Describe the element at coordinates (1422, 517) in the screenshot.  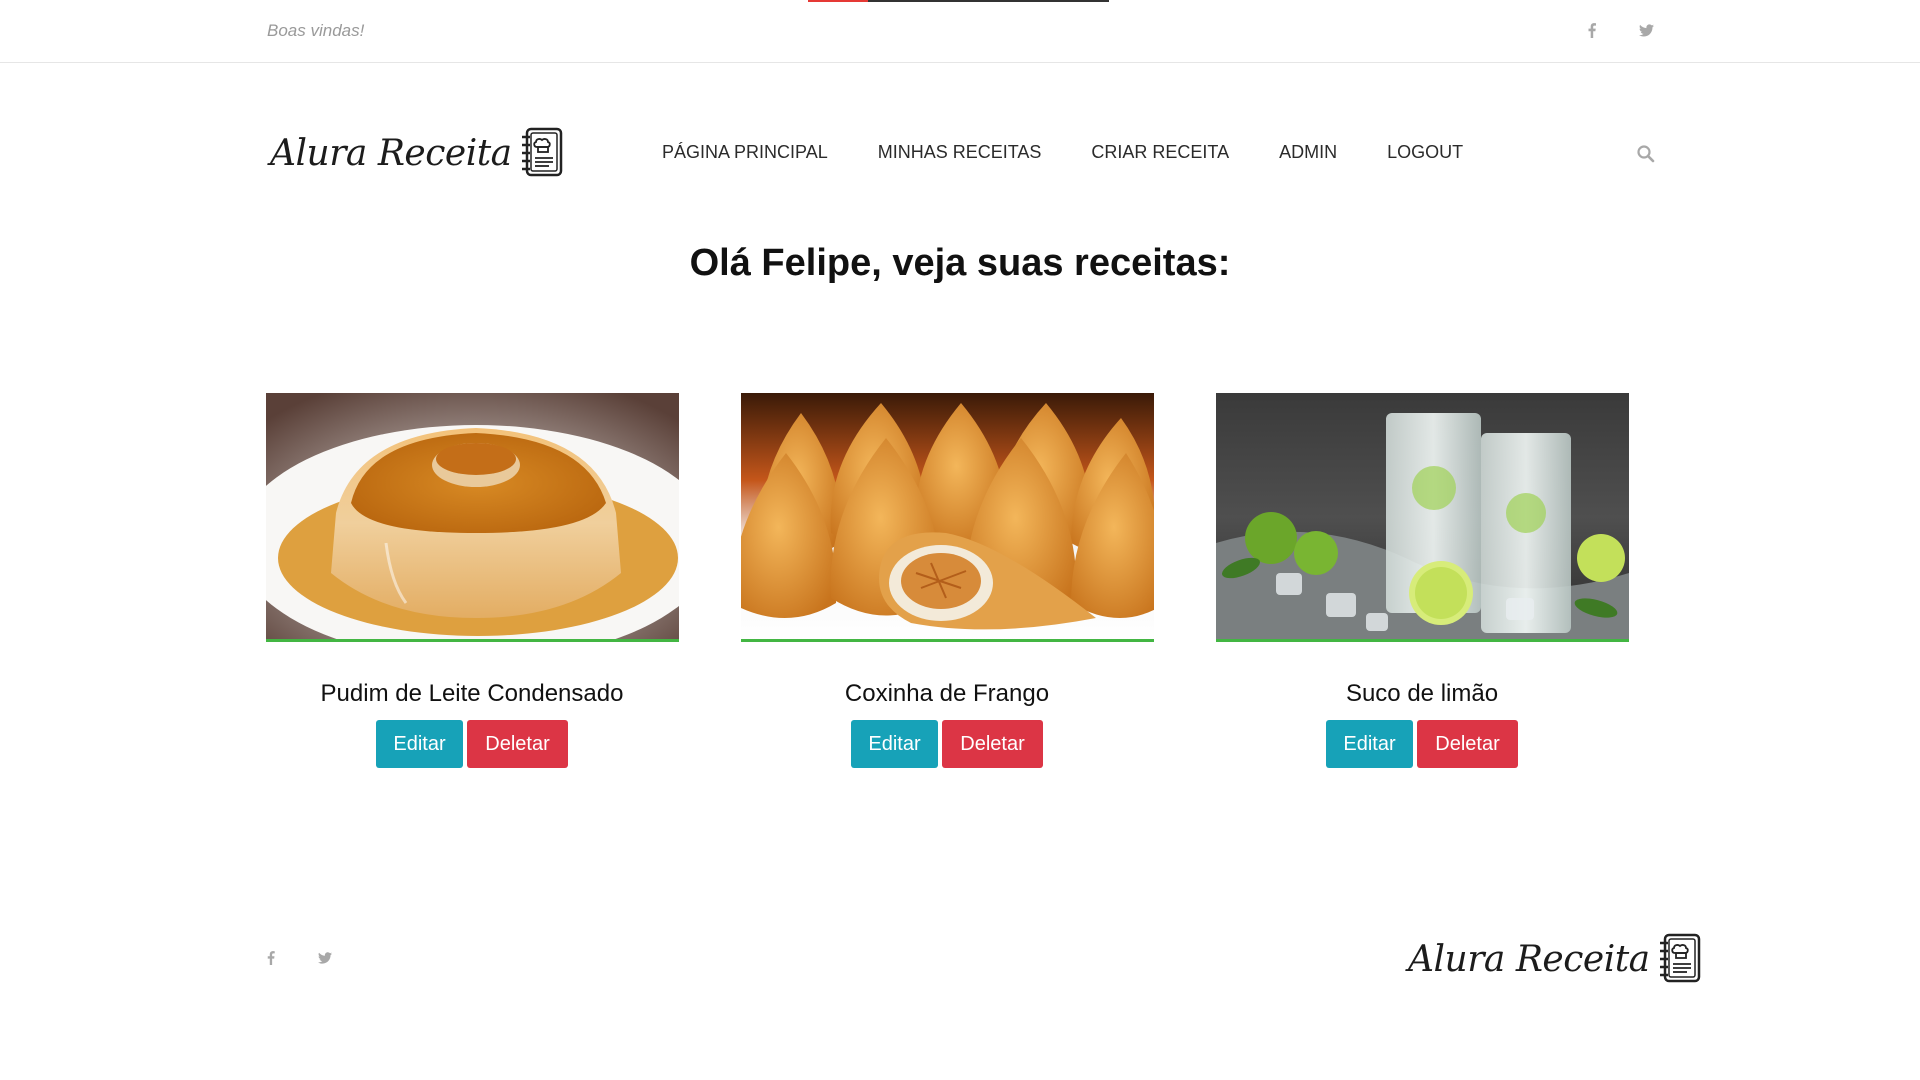
I see `recipe-image-suco` at that location.